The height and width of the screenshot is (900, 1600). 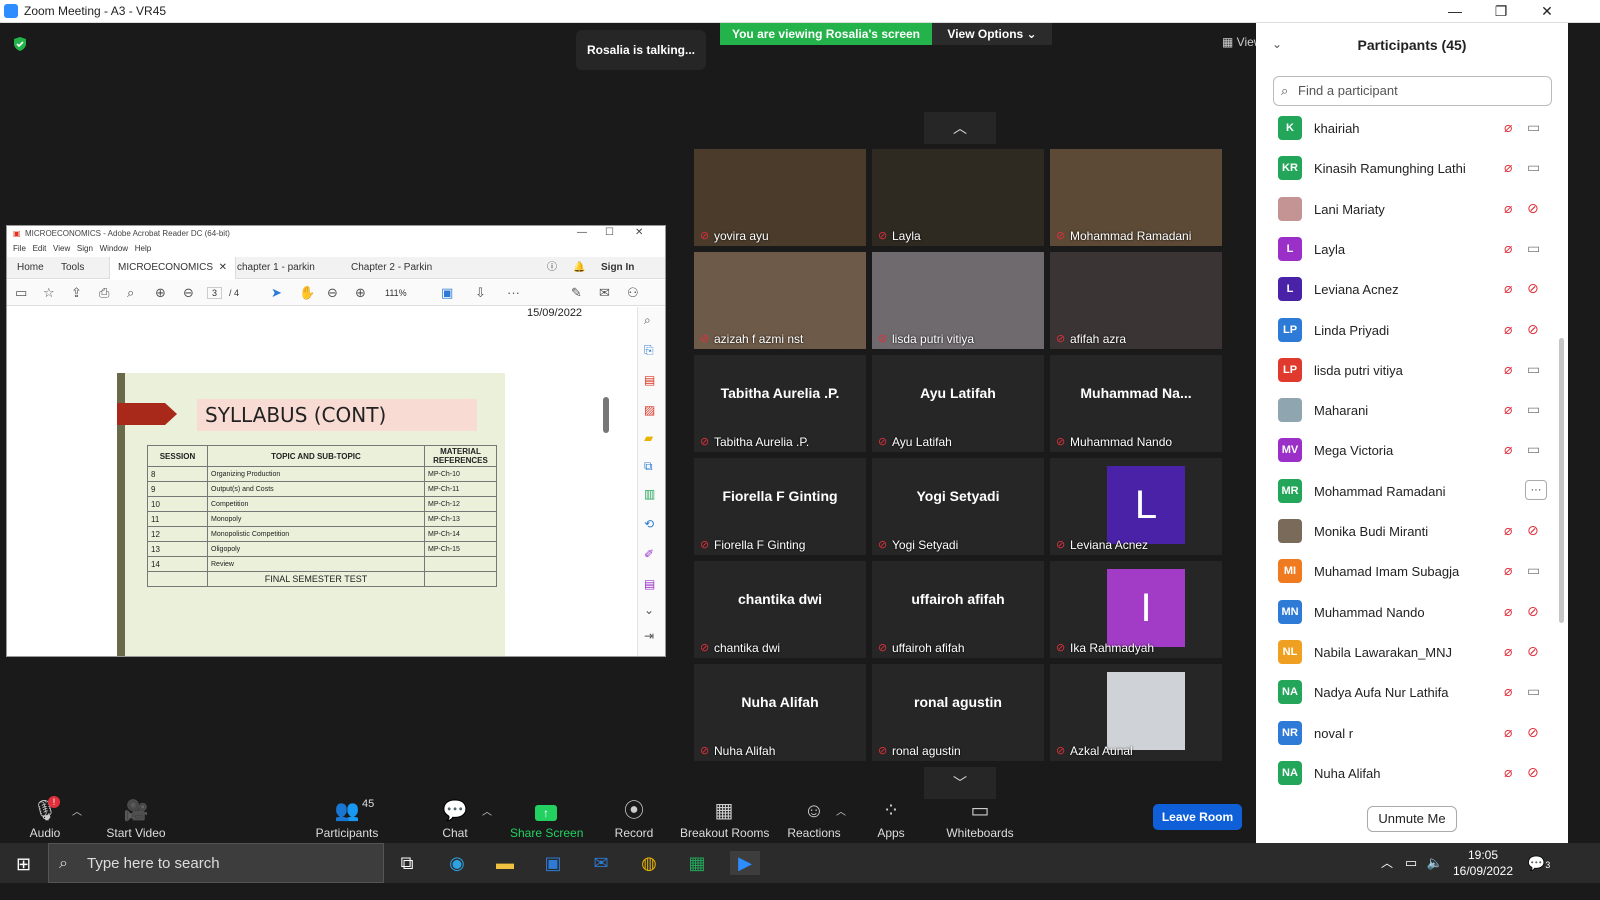 What do you see at coordinates (1412, 371) in the screenshot?
I see `participant-row: LP lisda putri vitiya ⌀ ▭` at bounding box center [1412, 371].